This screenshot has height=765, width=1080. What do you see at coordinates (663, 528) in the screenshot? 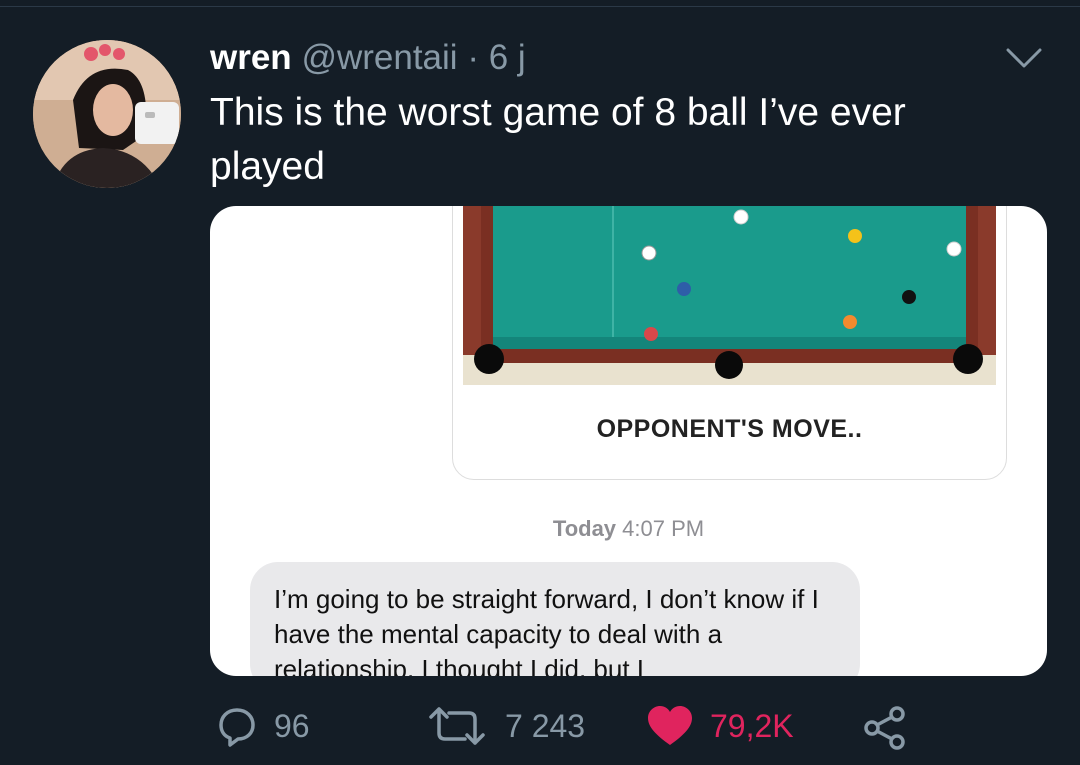
I see `timestamp-time: 4:07 PM` at bounding box center [663, 528].